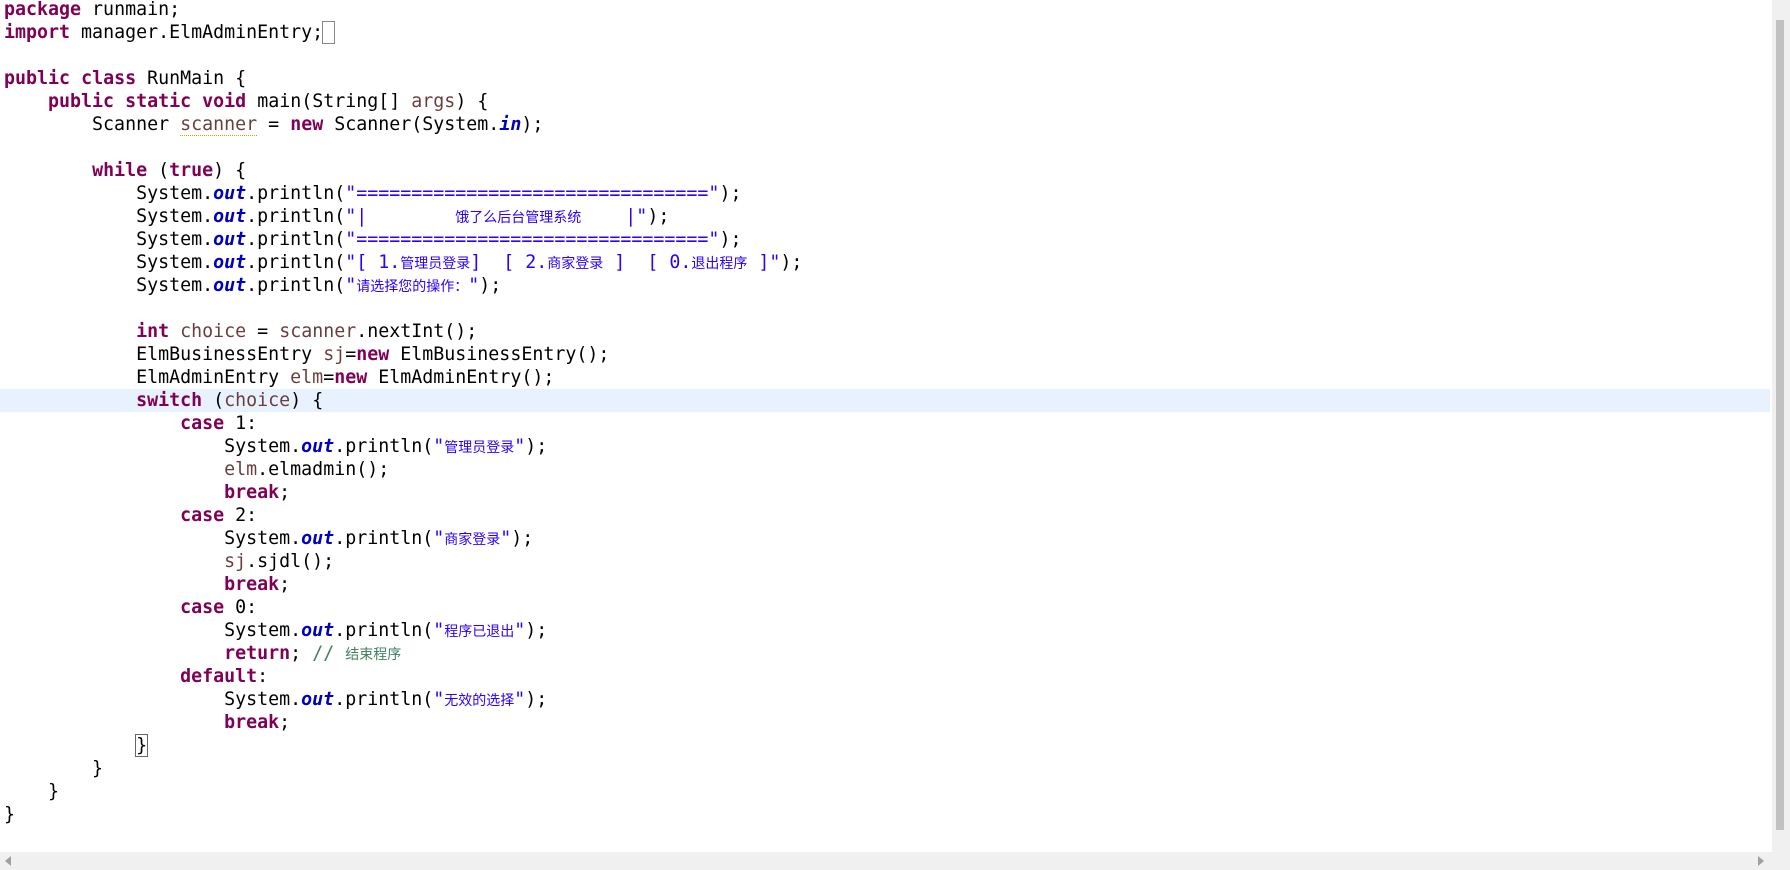 The height and width of the screenshot is (870, 1790). Describe the element at coordinates (885, 538) in the screenshot. I see `code-line: System.out.println("商家登录");` at that location.